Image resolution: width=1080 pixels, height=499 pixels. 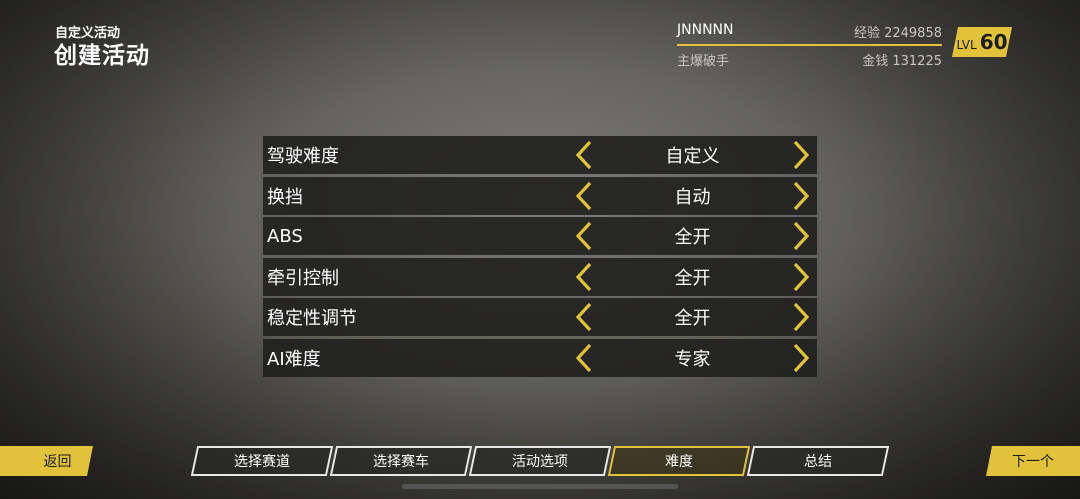 I want to click on tab-label: 选择赛道, so click(x=262, y=462).